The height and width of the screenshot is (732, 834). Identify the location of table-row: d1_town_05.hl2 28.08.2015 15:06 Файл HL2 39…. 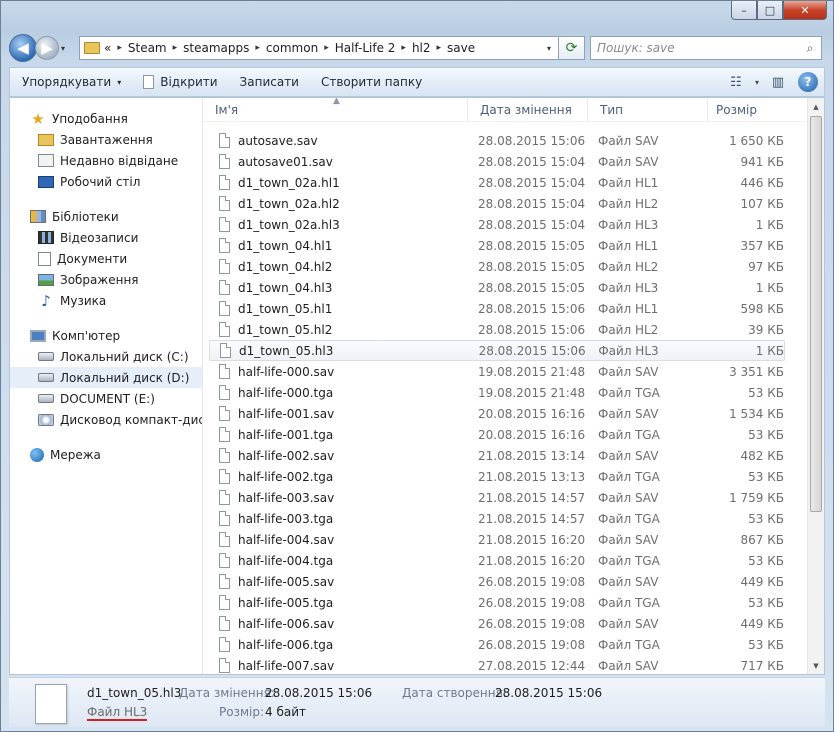
(497, 329).